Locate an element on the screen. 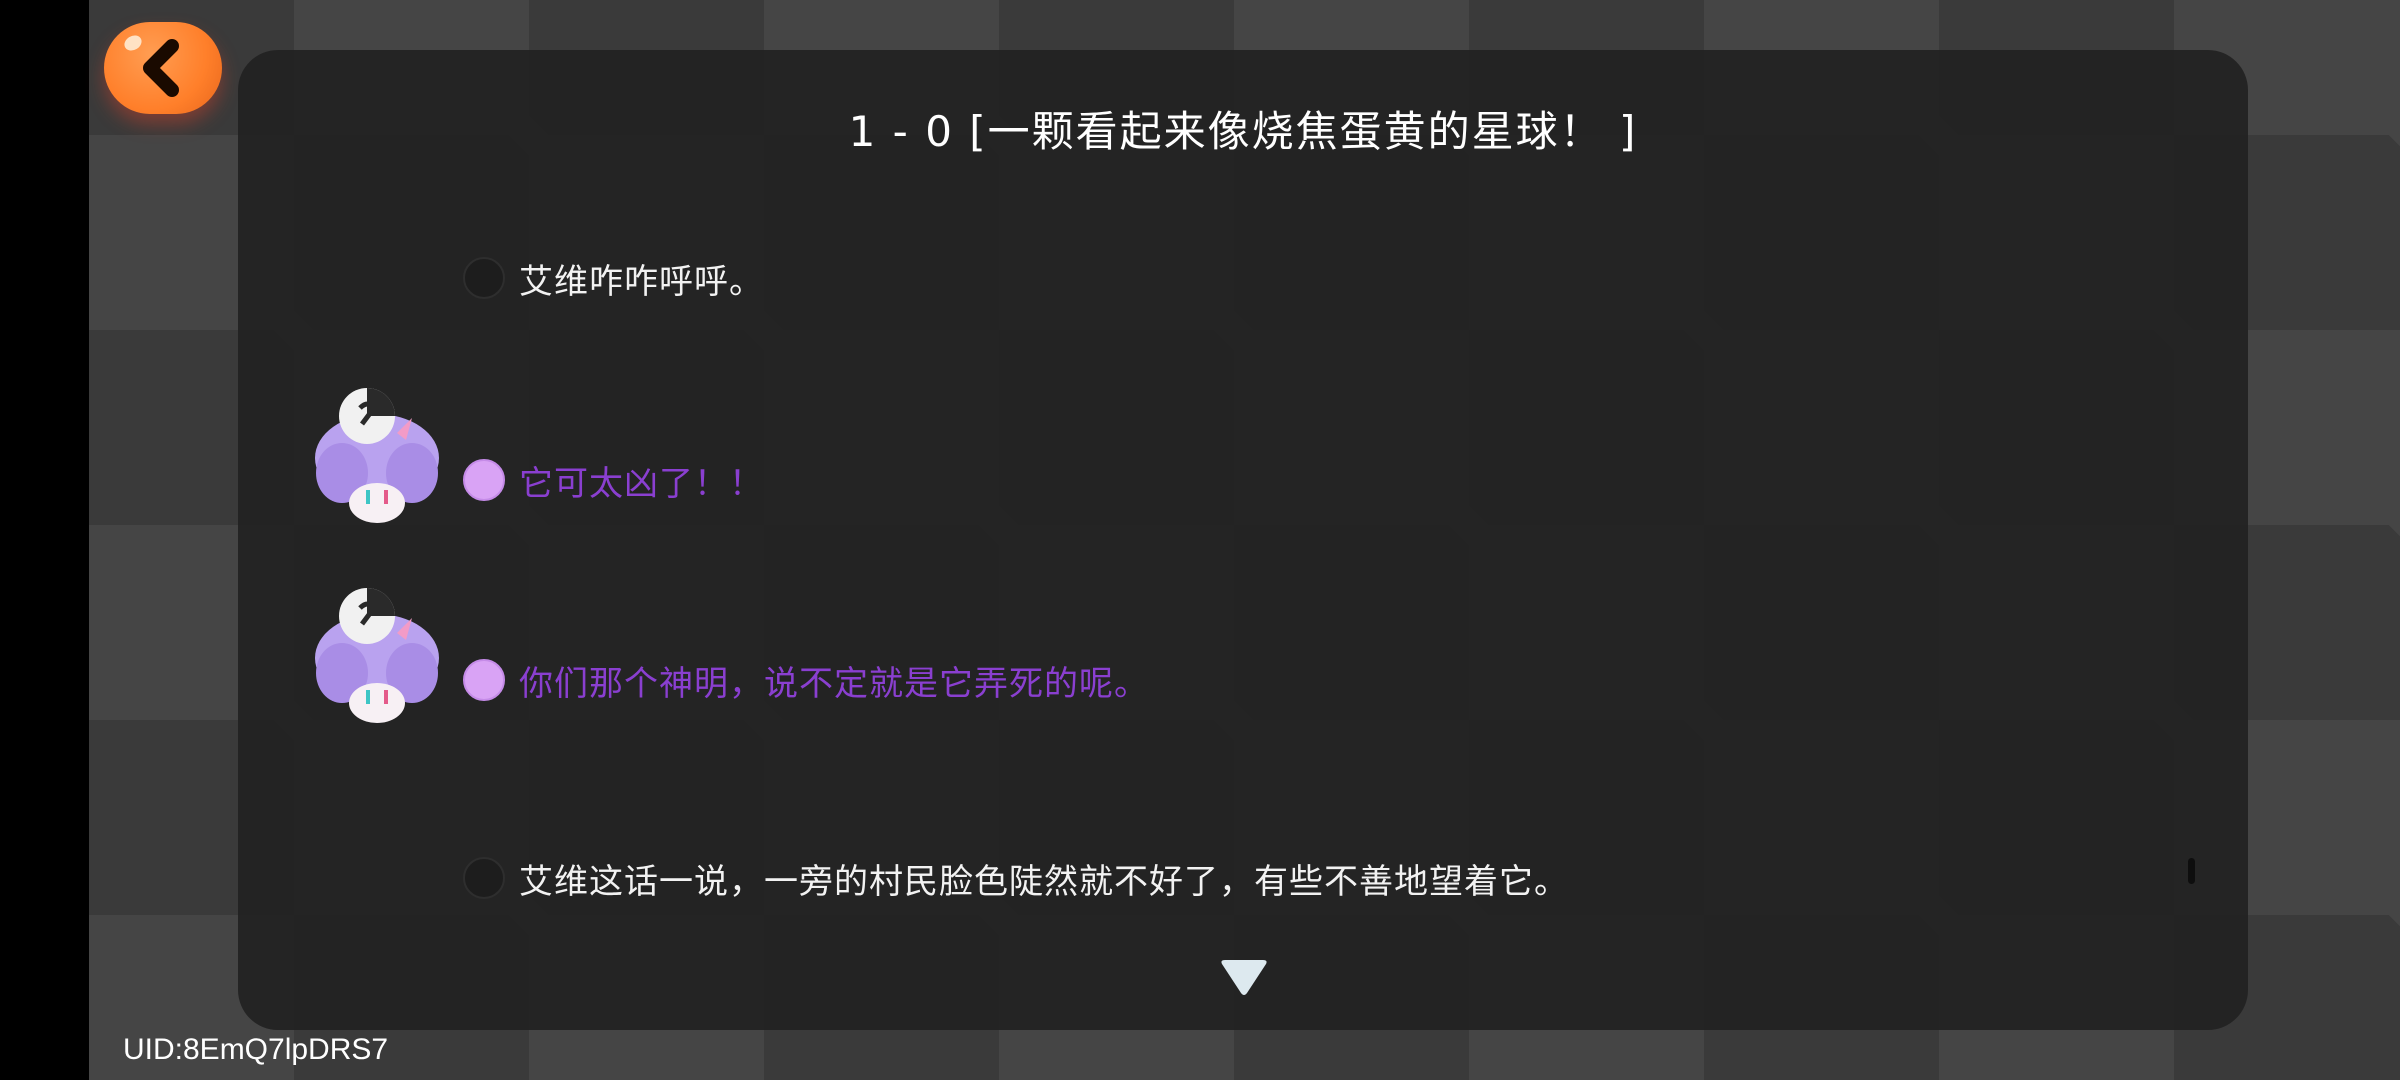 Image resolution: width=2400 pixels, height=1080 pixels. chevron-left-icon is located at coordinates (161, 68).